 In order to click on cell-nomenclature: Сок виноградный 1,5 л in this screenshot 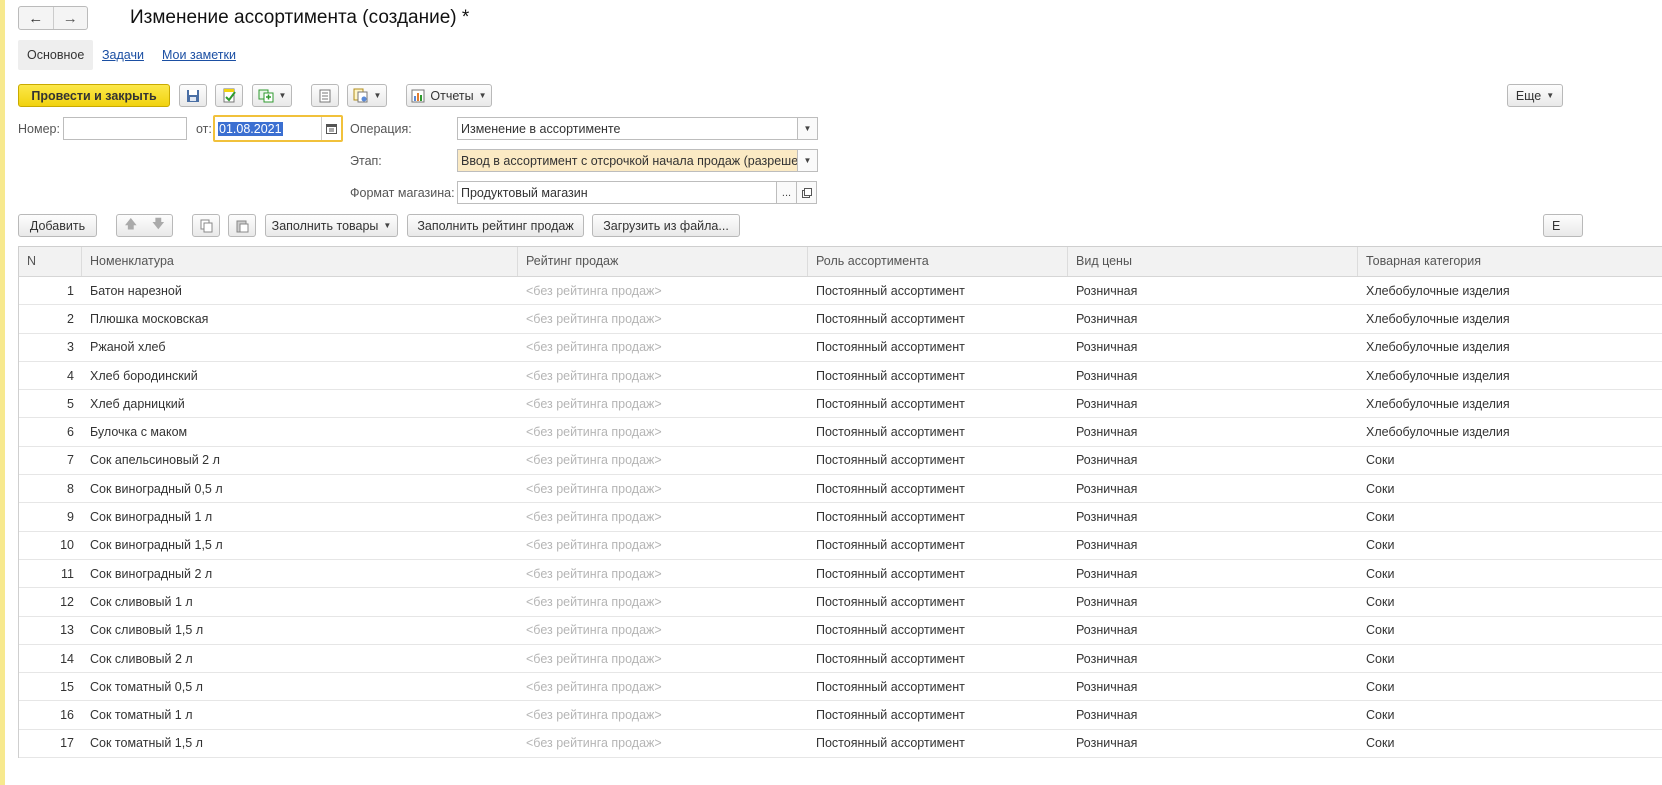, I will do `click(300, 545)`.